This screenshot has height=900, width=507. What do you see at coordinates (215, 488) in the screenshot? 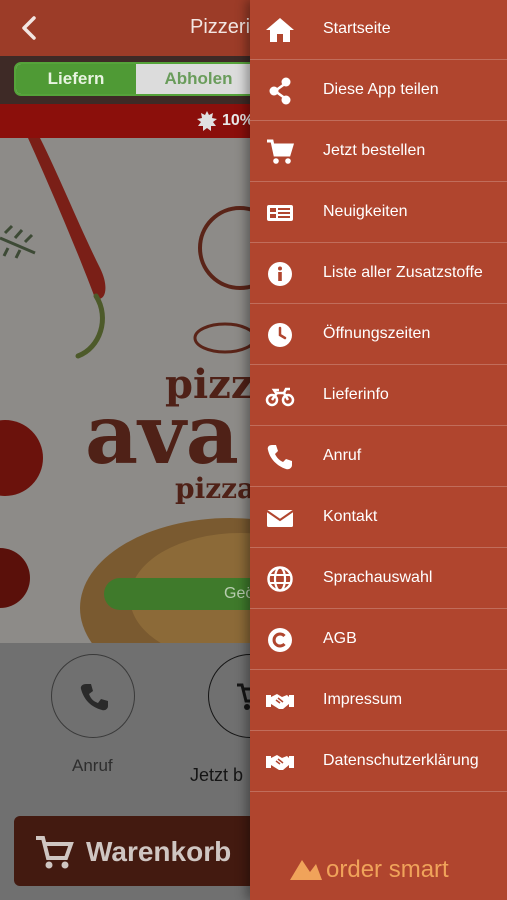
I see `logo-text-sub: pizza` at bounding box center [215, 488].